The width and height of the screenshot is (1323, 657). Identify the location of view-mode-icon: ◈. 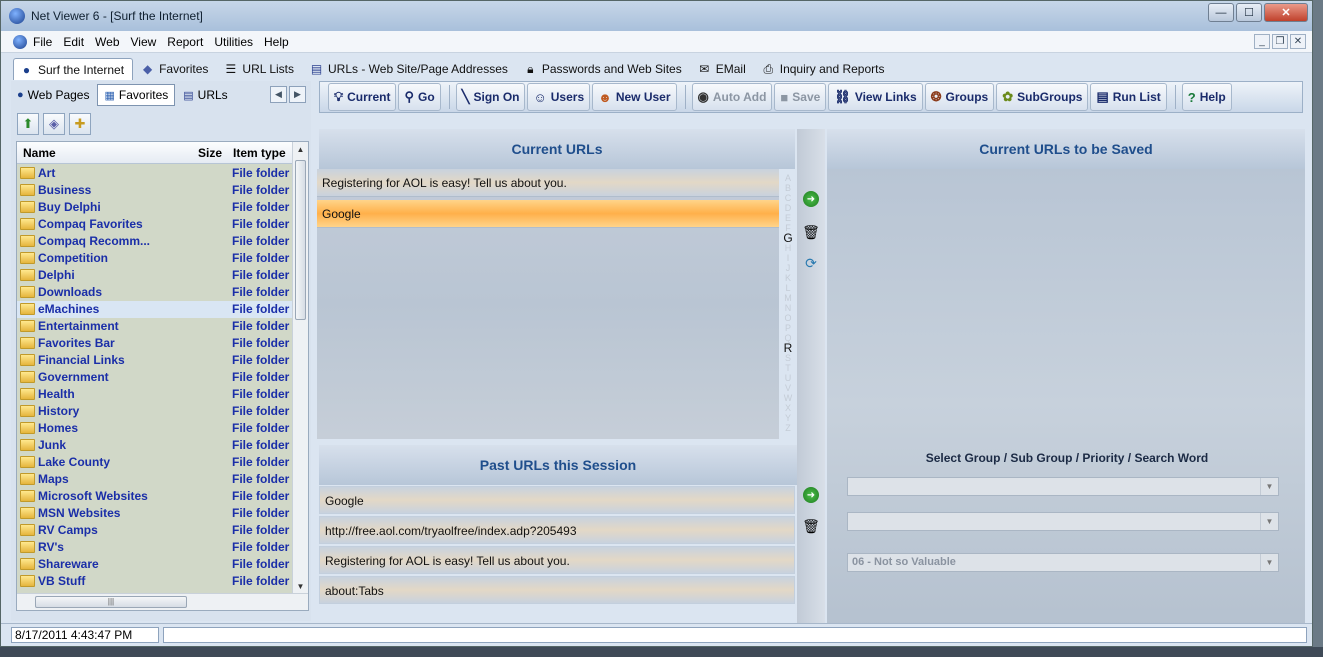
(54, 124).